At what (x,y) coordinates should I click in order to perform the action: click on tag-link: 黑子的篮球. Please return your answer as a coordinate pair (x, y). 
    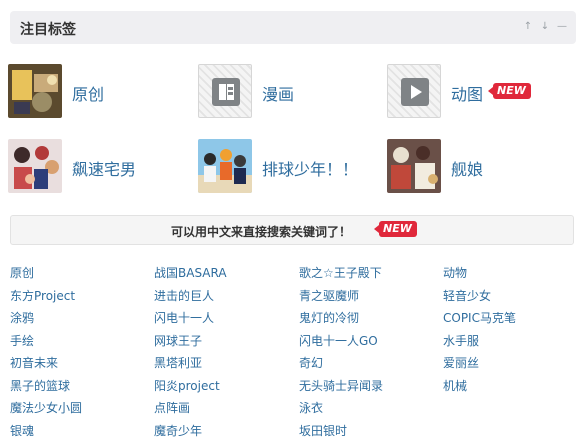
    Looking at the image, I should click on (40, 385).